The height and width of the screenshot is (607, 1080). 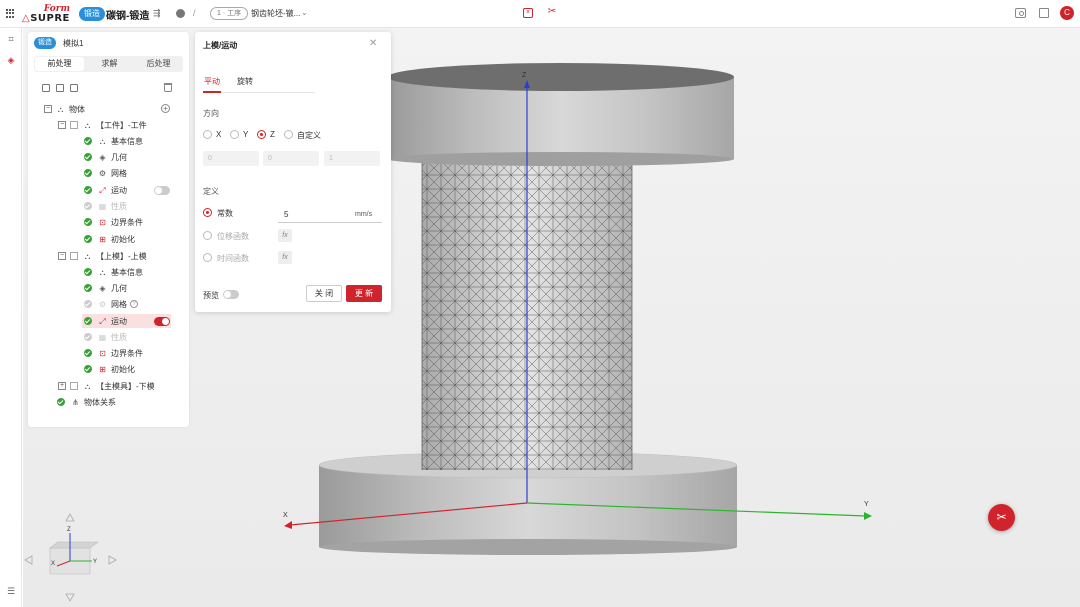 What do you see at coordinates (291, 158) in the screenshot?
I see `vector-y-input: 0` at bounding box center [291, 158].